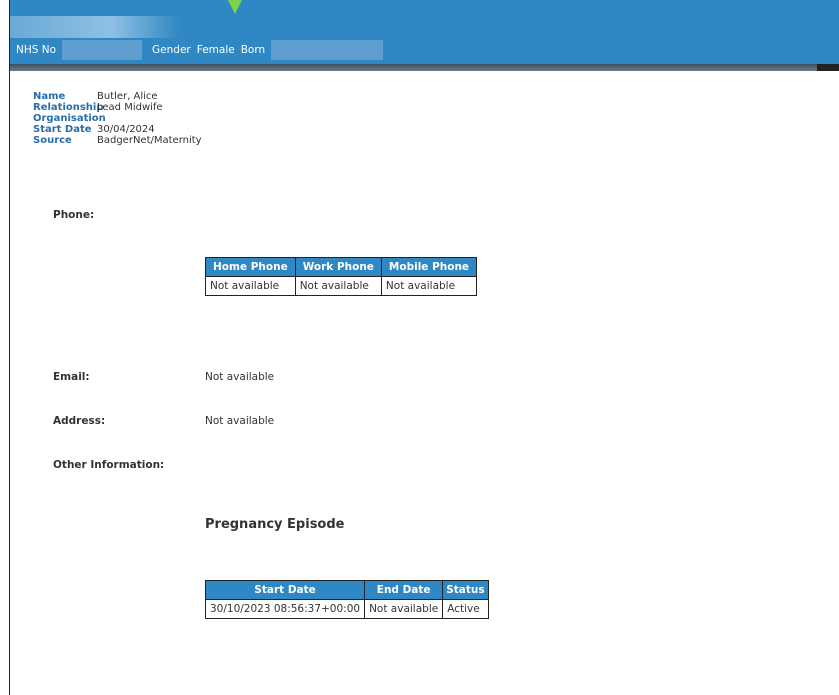 The image size is (839, 695). I want to click on patient-banner-row: NHS No Gender Female Born, so click(200, 50).